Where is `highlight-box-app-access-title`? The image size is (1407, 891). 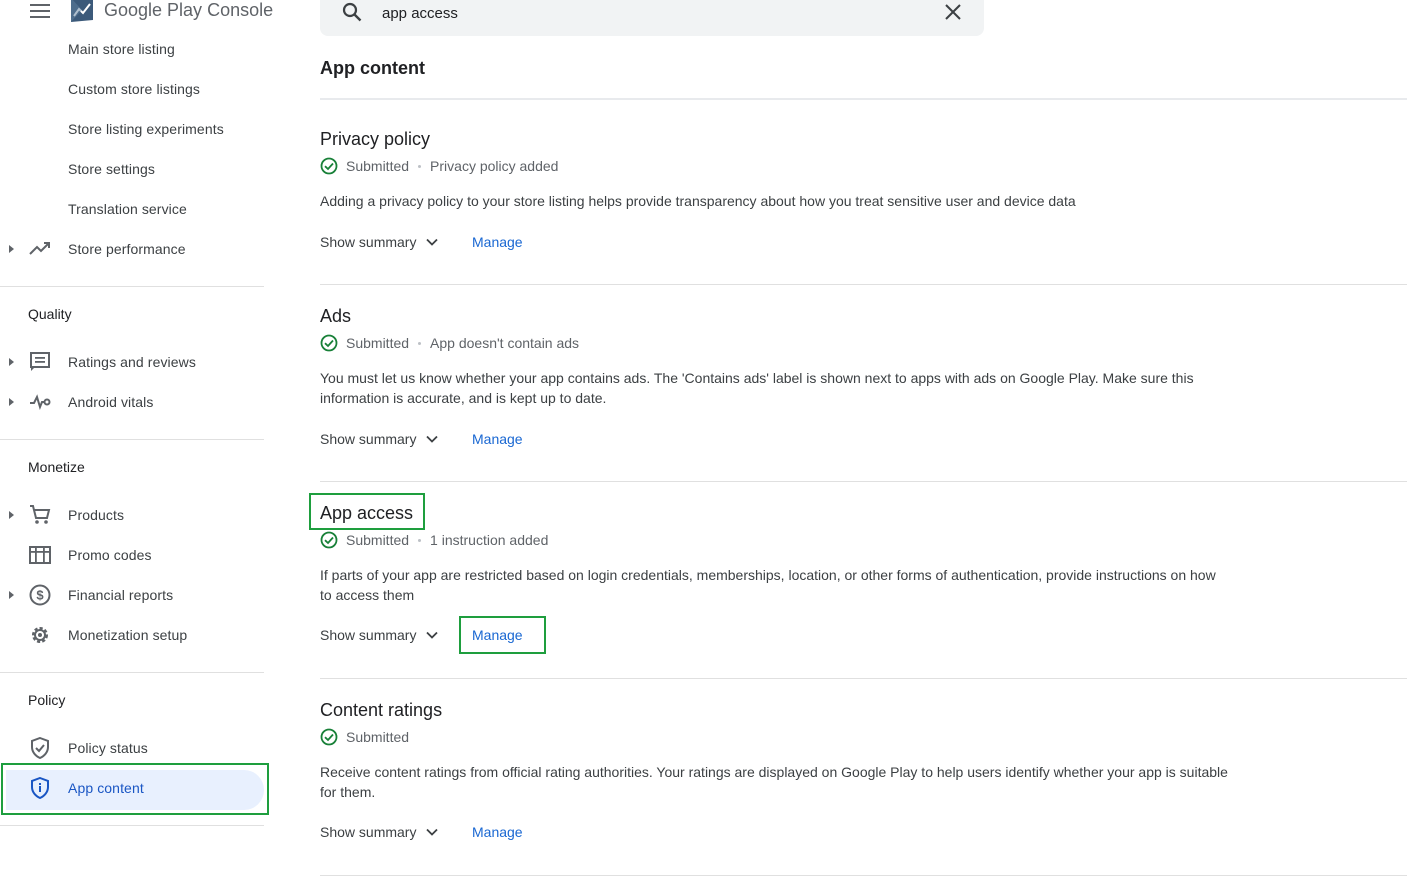
highlight-box-app-access-title is located at coordinates (367, 511).